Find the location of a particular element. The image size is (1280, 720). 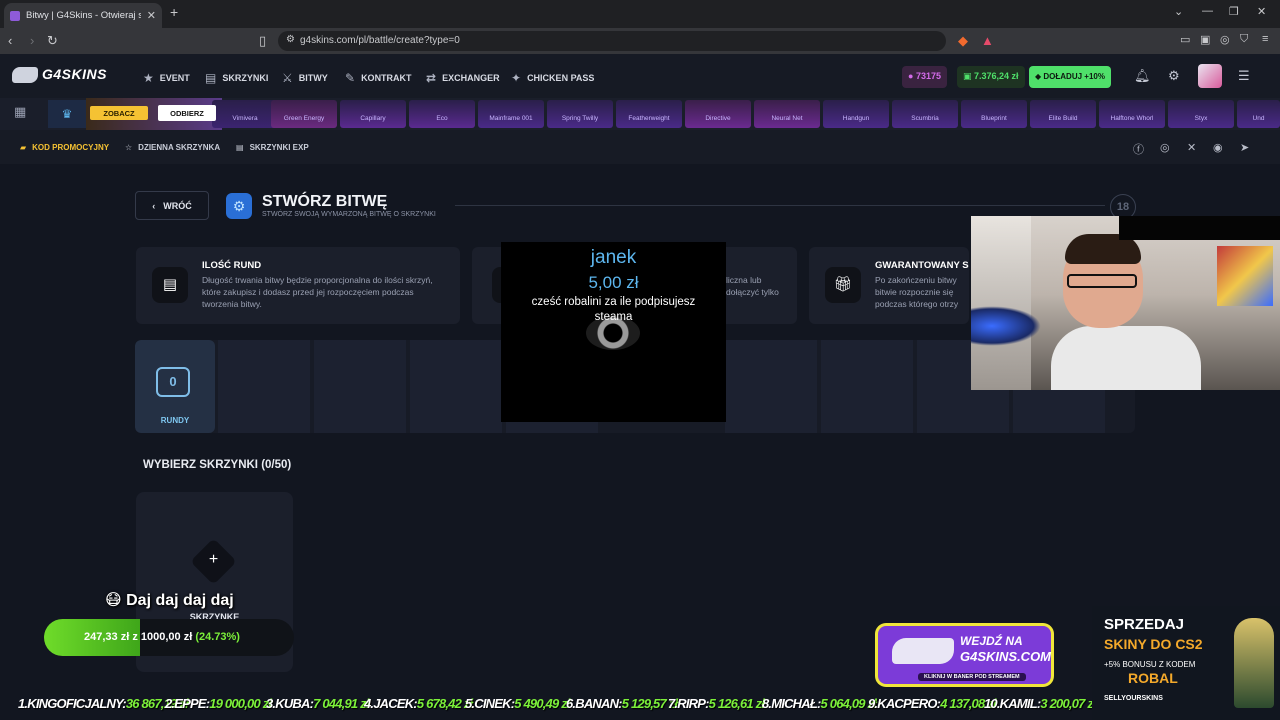

instagram-icon: ◎ is located at coordinates (1165, 147).